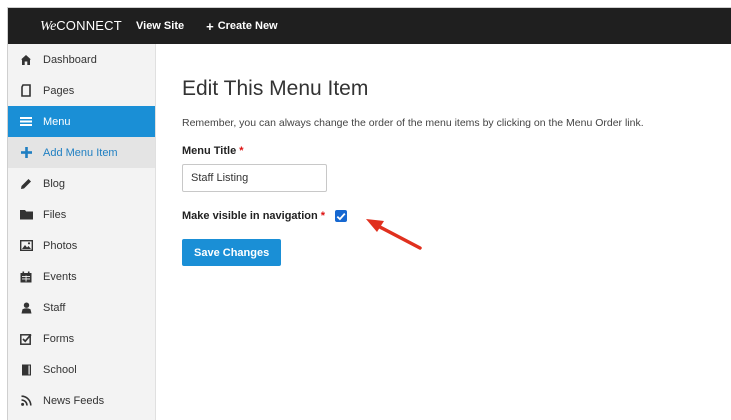  Describe the element at coordinates (81, 338) in the screenshot. I see `sidebar-item-forms: Forms` at that location.